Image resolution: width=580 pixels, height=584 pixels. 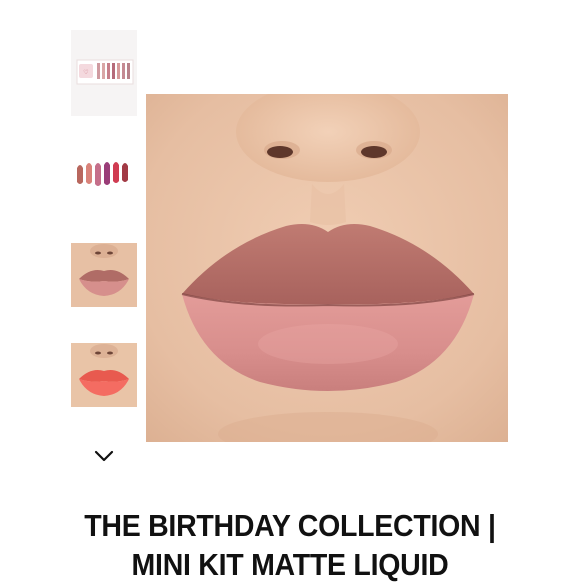 I want to click on nude-lips-thumbnail, so click(x=104, y=275).